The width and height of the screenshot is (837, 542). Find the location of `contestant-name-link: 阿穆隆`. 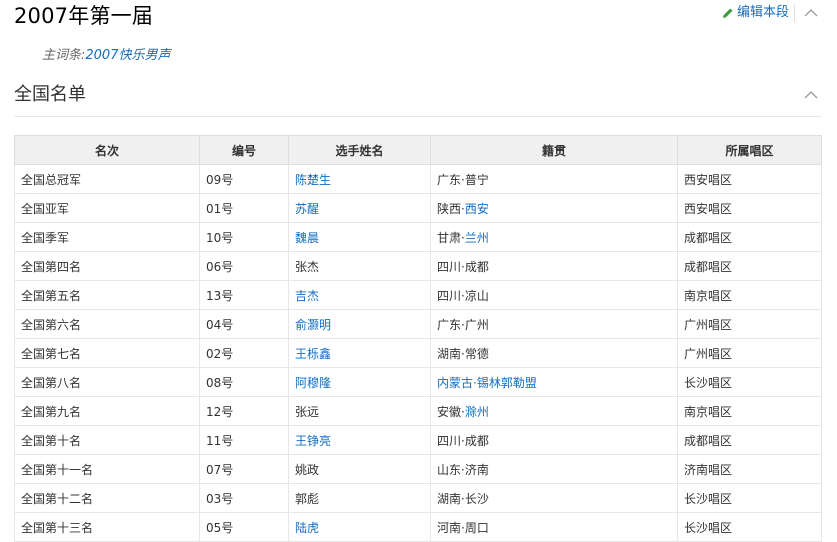

contestant-name-link: 阿穆隆 is located at coordinates (313, 383).